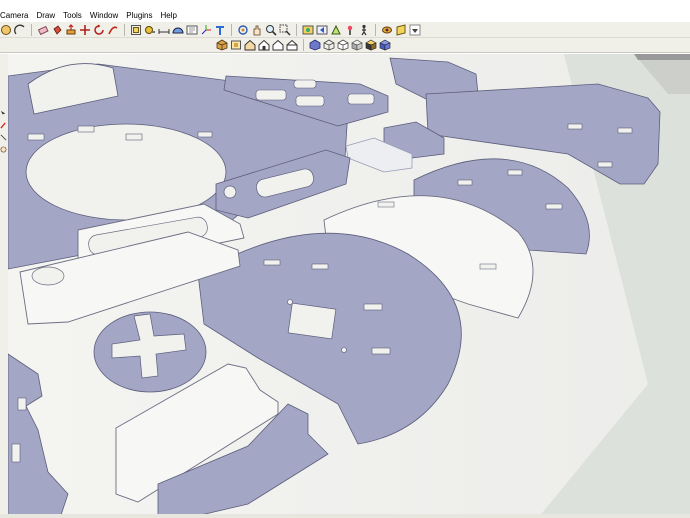 This screenshot has width=690, height=518. I want to click on main-toolbar, so click(345, 30).